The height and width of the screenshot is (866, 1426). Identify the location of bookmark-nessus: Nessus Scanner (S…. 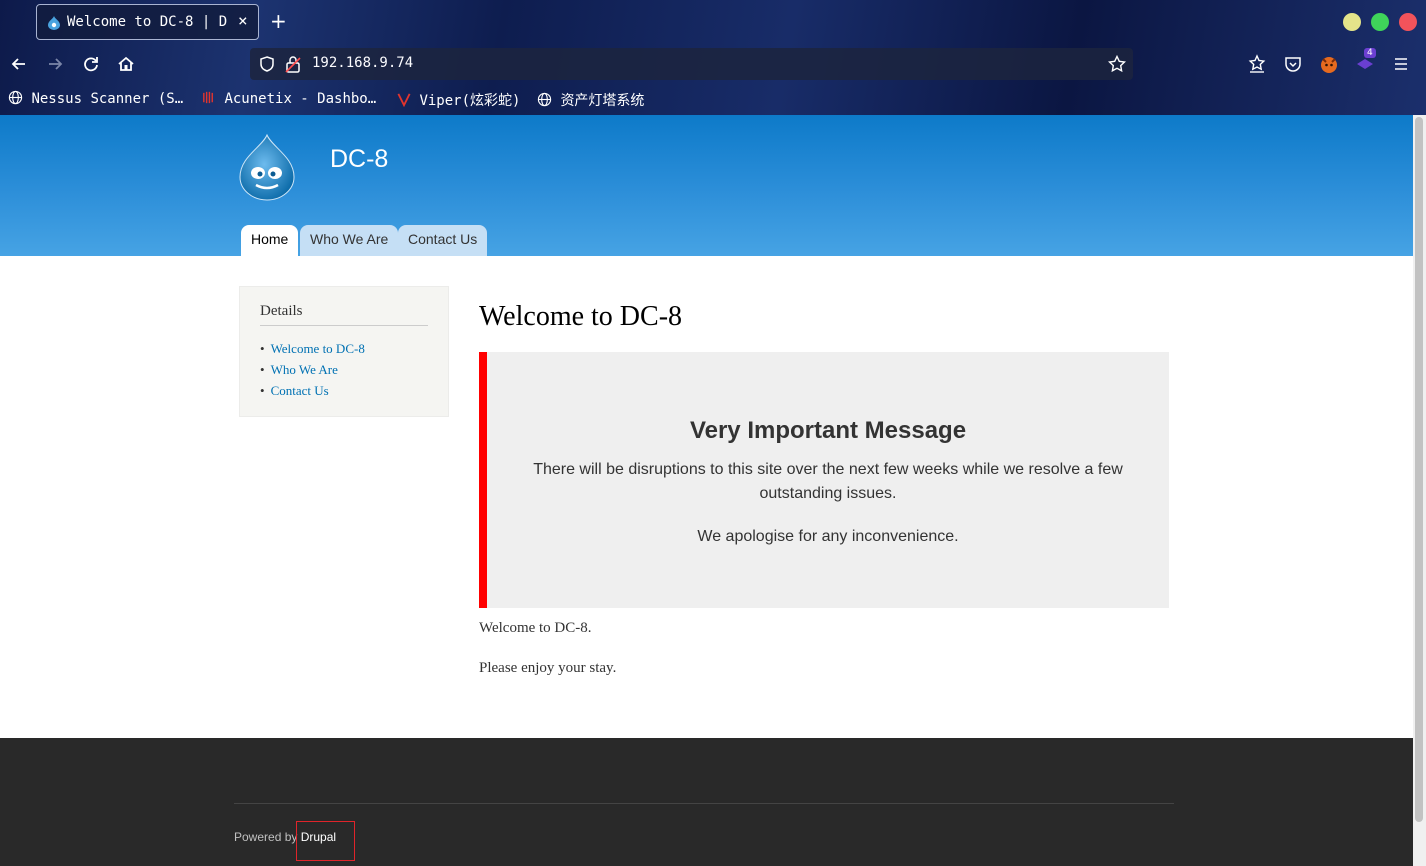
(95, 98).